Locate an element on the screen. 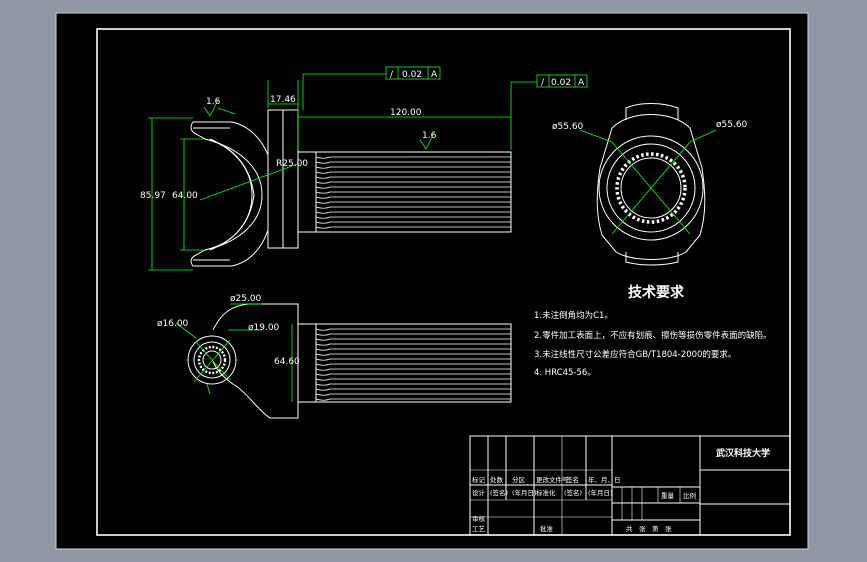 Image resolution: width=867 pixels, height=562 pixels. requirements-title: 技术要求 is located at coordinates (656, 292).